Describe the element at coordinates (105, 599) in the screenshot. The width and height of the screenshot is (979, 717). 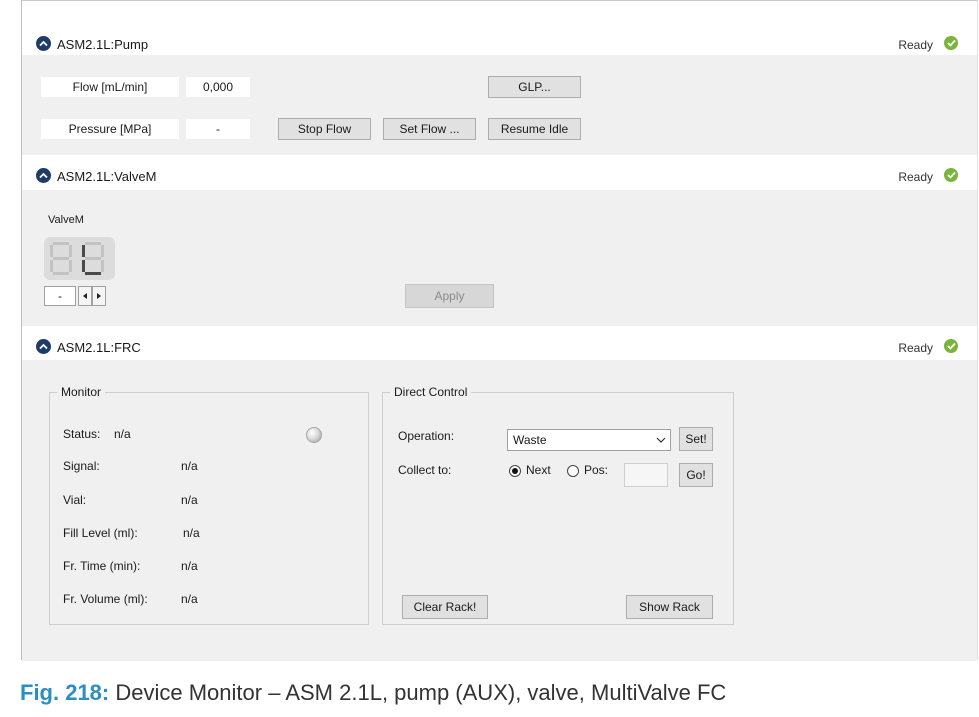
I see `fr-volume-label: Fr. Volume (ml):` at that location.